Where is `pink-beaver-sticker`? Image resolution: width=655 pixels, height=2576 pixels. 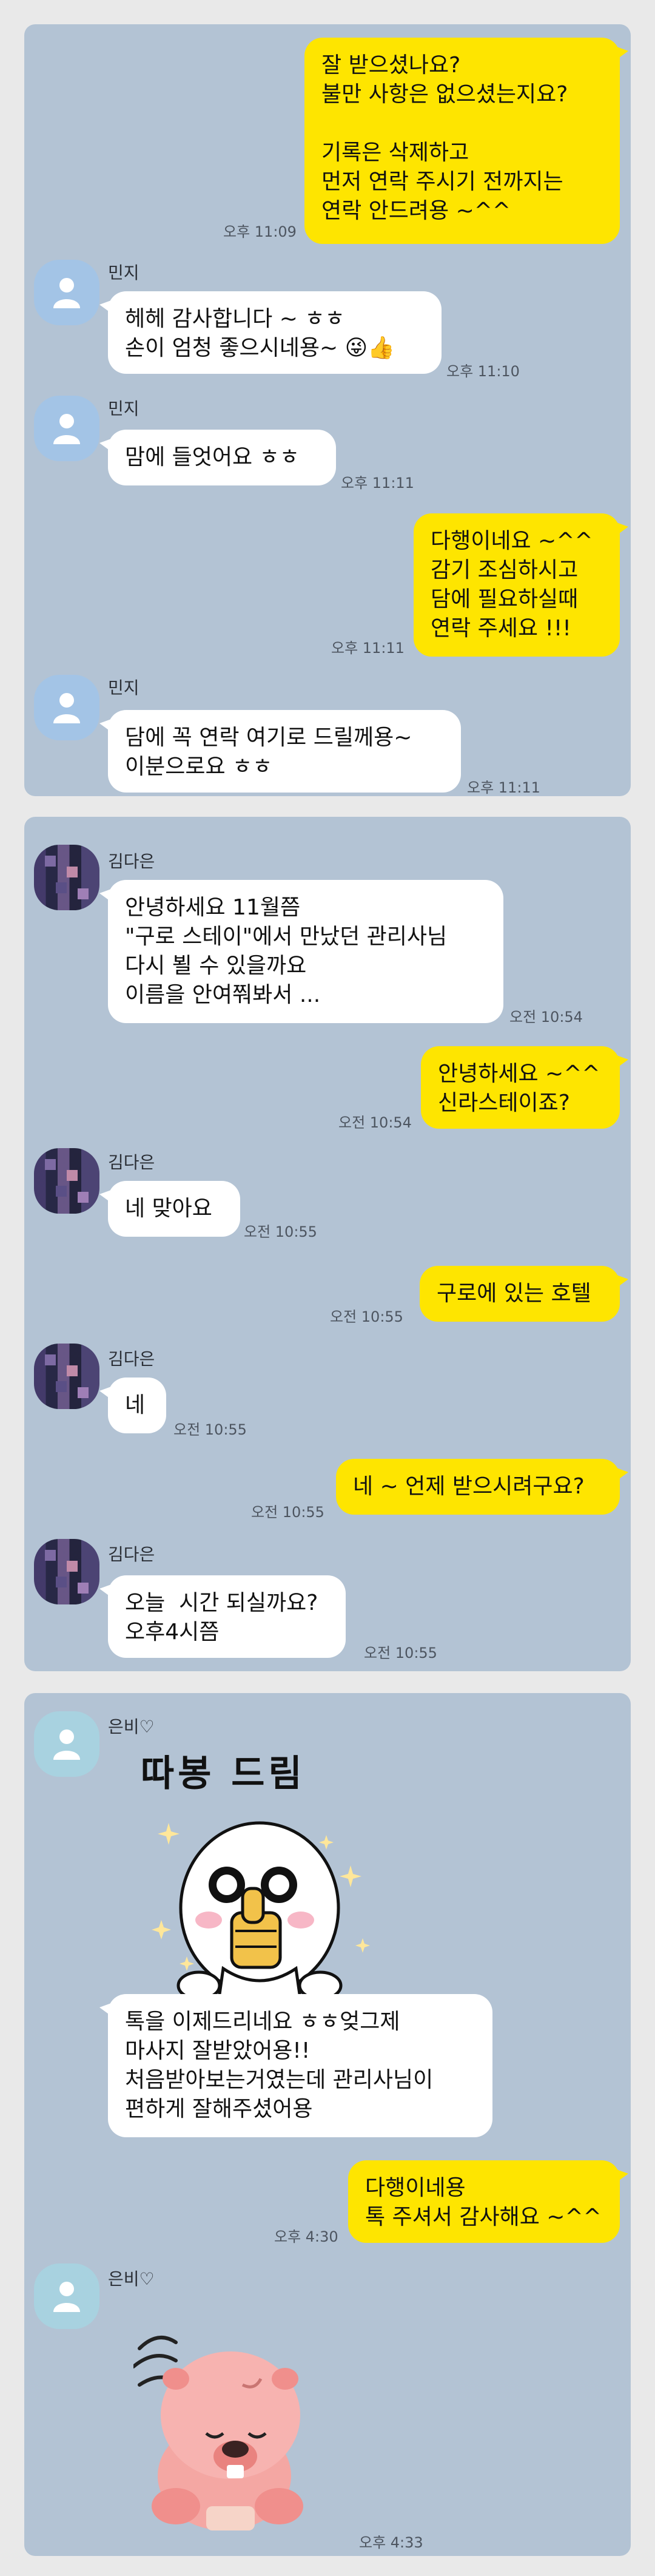 pink-beaver-sticker is located at coordinates (224, 2430).